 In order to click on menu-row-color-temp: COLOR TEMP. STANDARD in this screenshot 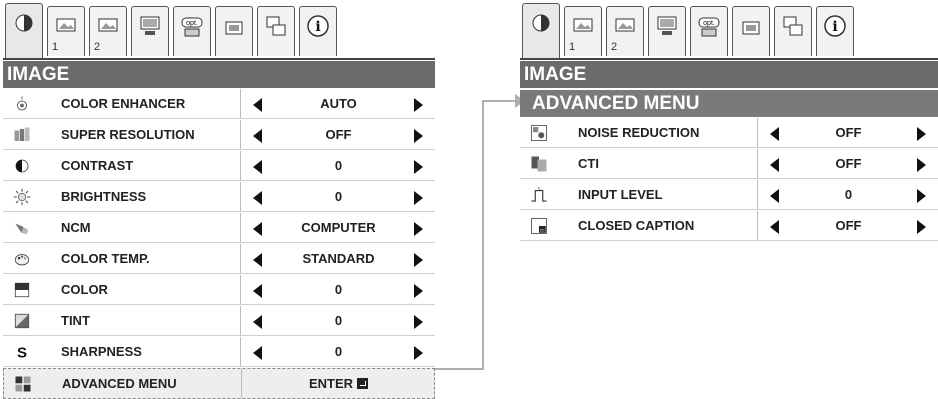, I will do `click(219, 259)`.